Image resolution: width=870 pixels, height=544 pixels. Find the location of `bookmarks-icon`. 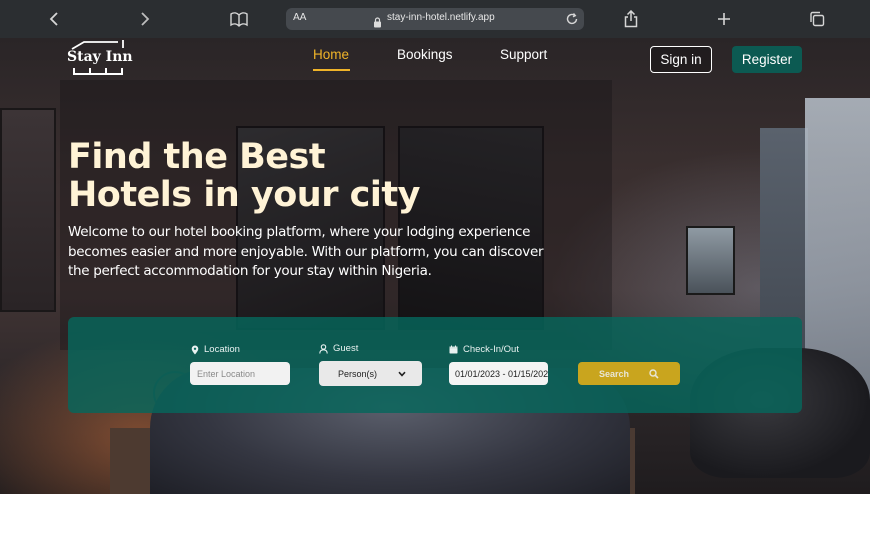

bookmarks-icon is located at coordinates (239, 19).